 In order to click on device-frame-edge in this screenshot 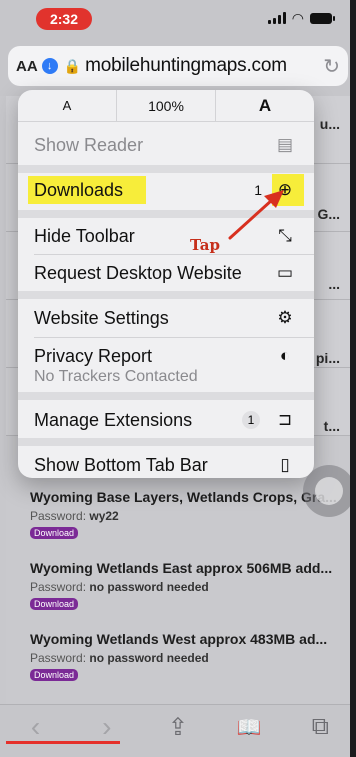, I will do `click(353, 378)`.